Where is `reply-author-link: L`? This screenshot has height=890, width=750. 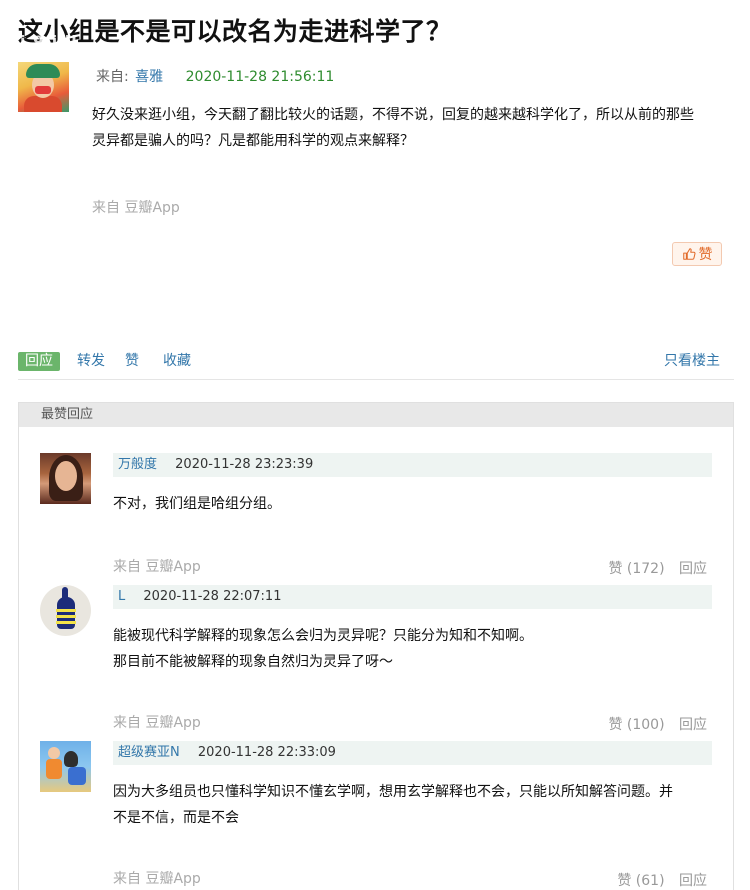 reply-author-link: L is located at coordinates (121, 596).